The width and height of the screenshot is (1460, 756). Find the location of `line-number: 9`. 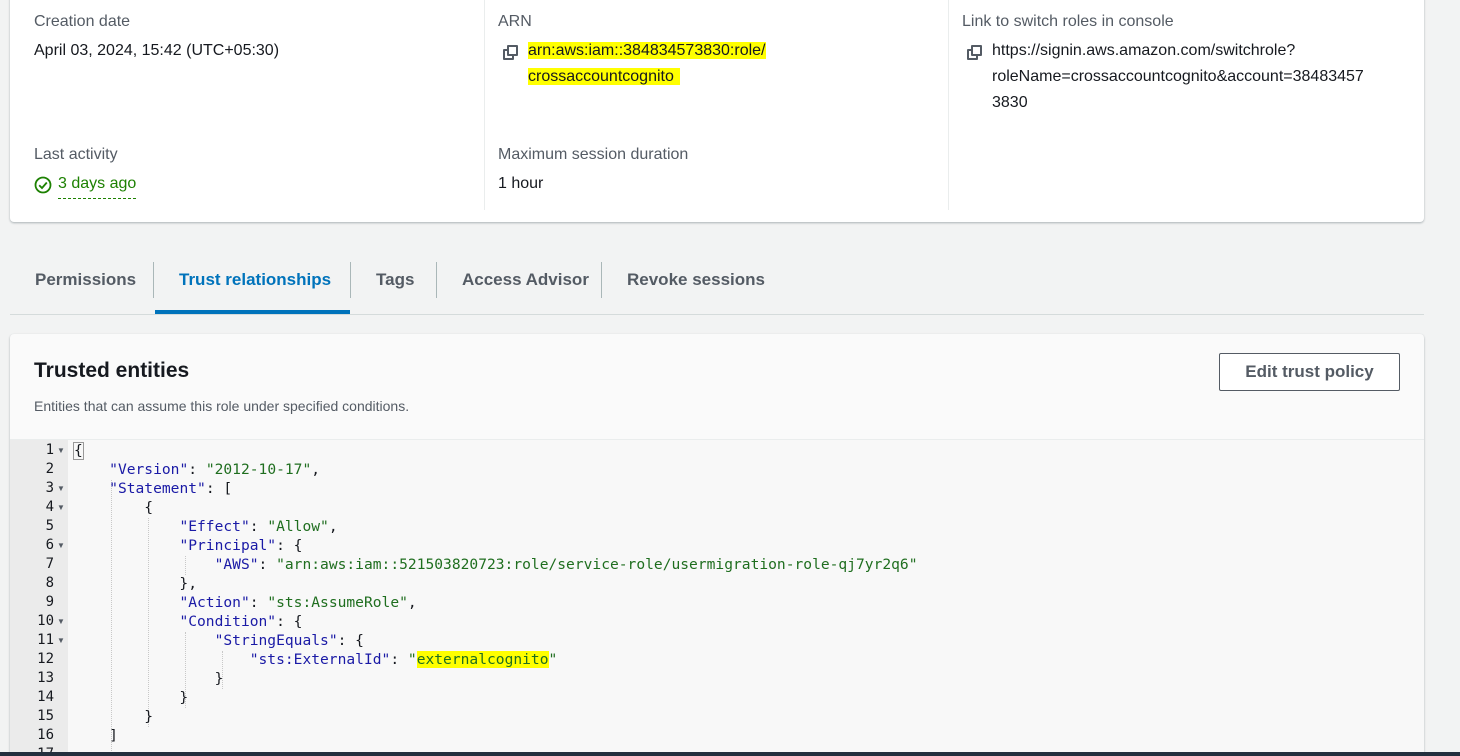

line-number: 9 is located at coordinates (49, 602).